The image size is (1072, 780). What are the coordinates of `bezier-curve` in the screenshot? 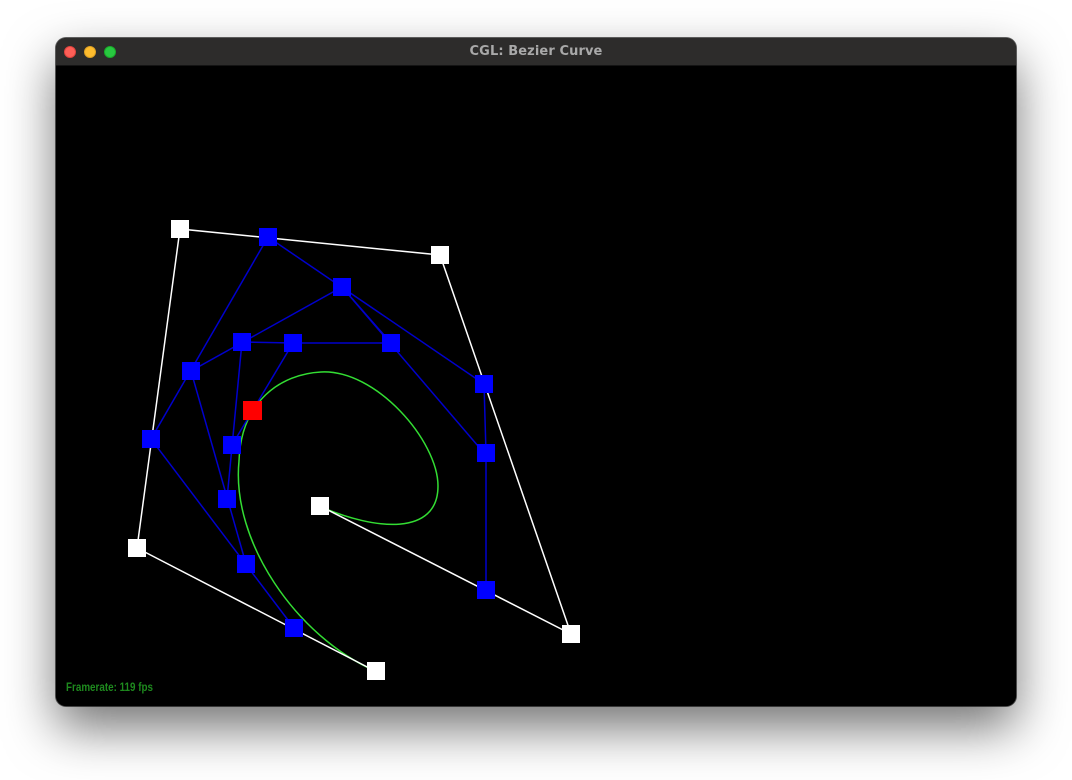 It's located at (338, 521).